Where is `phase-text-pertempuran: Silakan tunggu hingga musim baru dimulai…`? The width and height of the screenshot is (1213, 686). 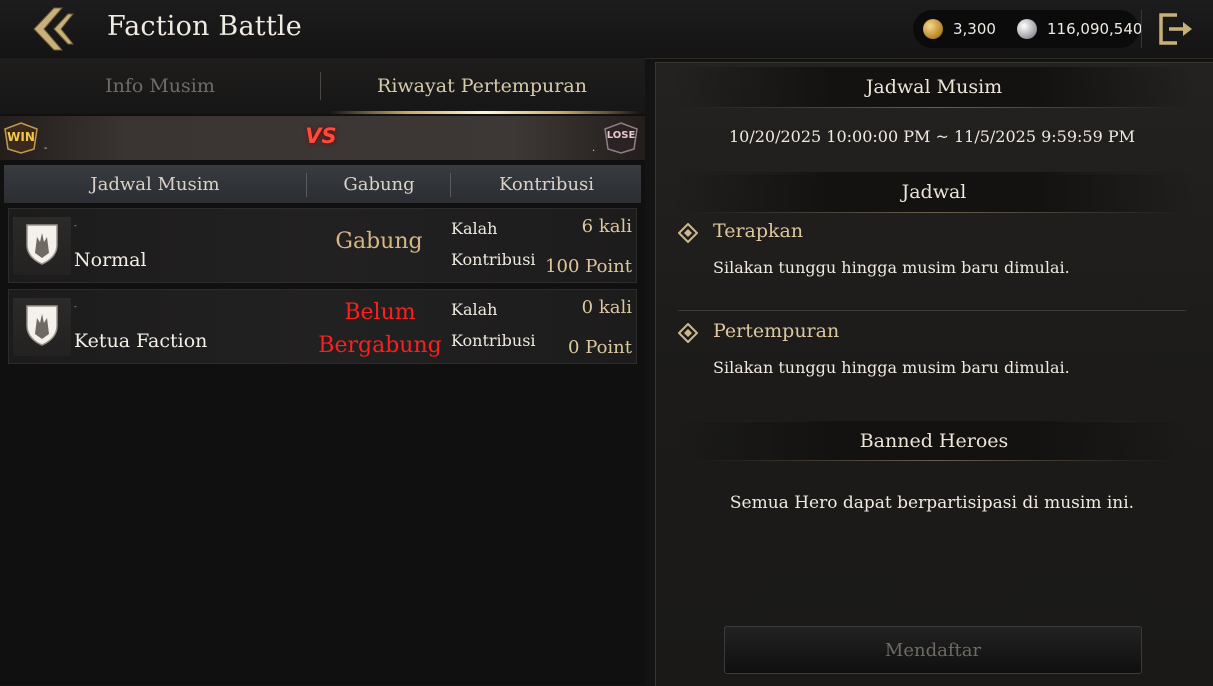
phase-text-pertempuran: Silakan tunggu hingga musim baru dimulai… is located at coordinates (891, 367).